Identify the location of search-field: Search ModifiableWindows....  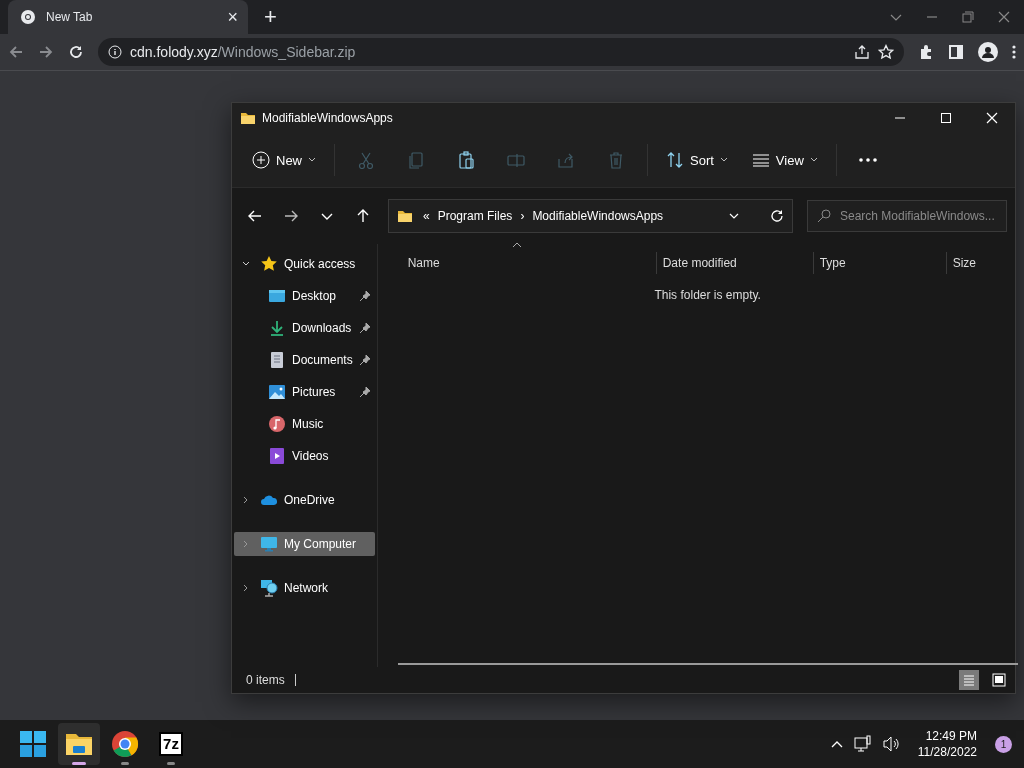
(907, 216).